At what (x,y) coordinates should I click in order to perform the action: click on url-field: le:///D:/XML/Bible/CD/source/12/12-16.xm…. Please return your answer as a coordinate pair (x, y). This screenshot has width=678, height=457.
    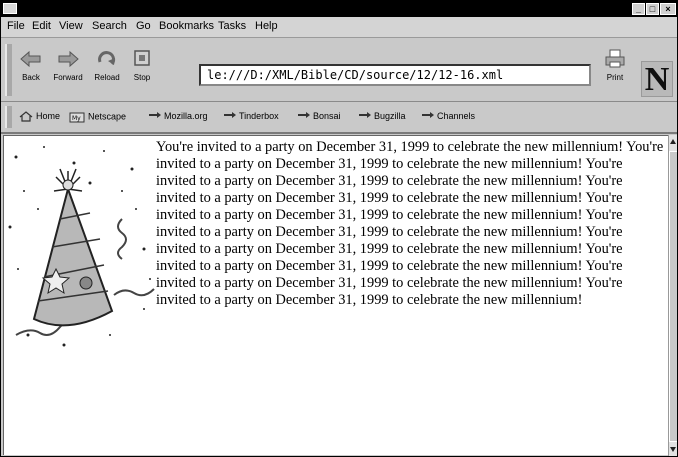
    Looking at the image, I should click on (395, 75).